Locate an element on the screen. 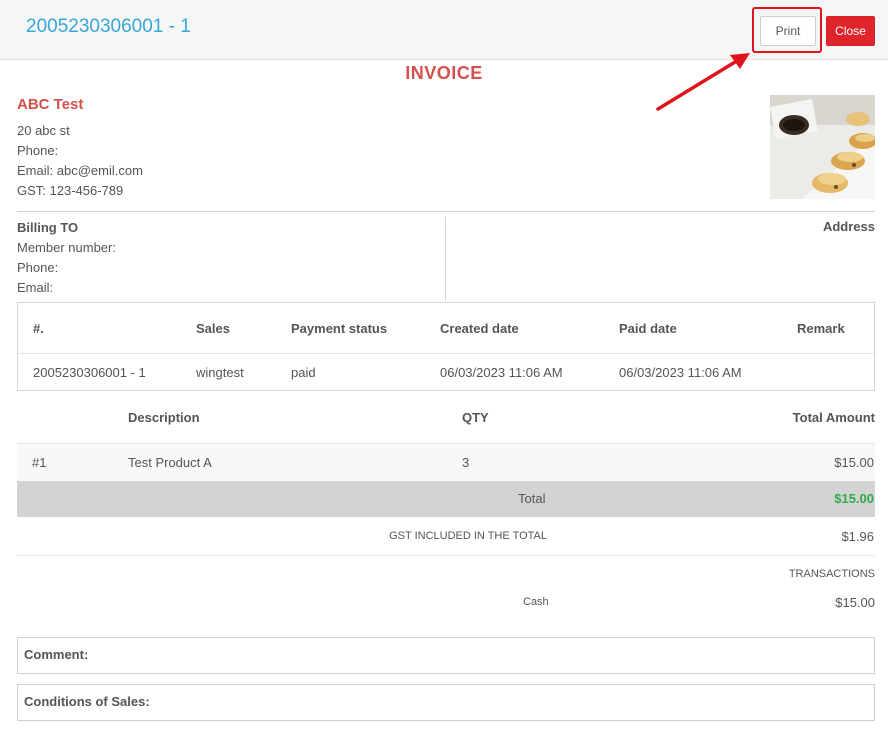 The image size is (888, 738). col-paid-date: Paid date is located at coordinates (648, 328).